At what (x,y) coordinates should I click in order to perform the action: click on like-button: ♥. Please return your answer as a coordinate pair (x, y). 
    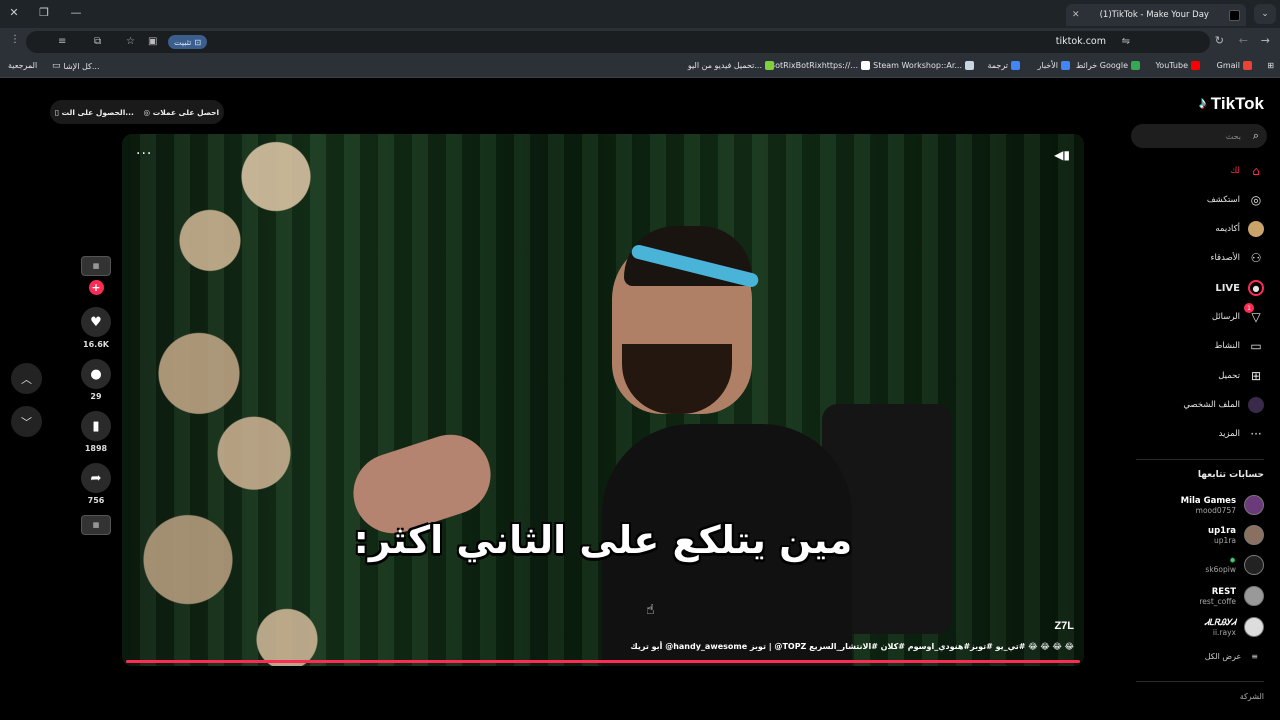
    Looking at the image, I should click on (96, 322).